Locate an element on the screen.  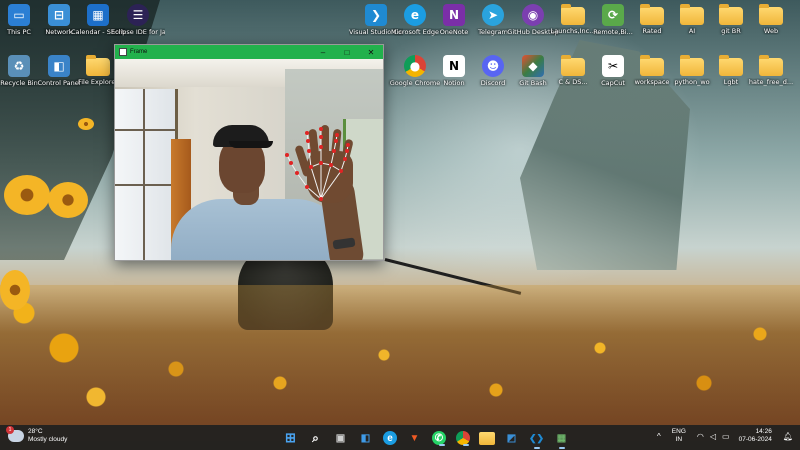
window-title: Frame is located at coordinates (139, 52).